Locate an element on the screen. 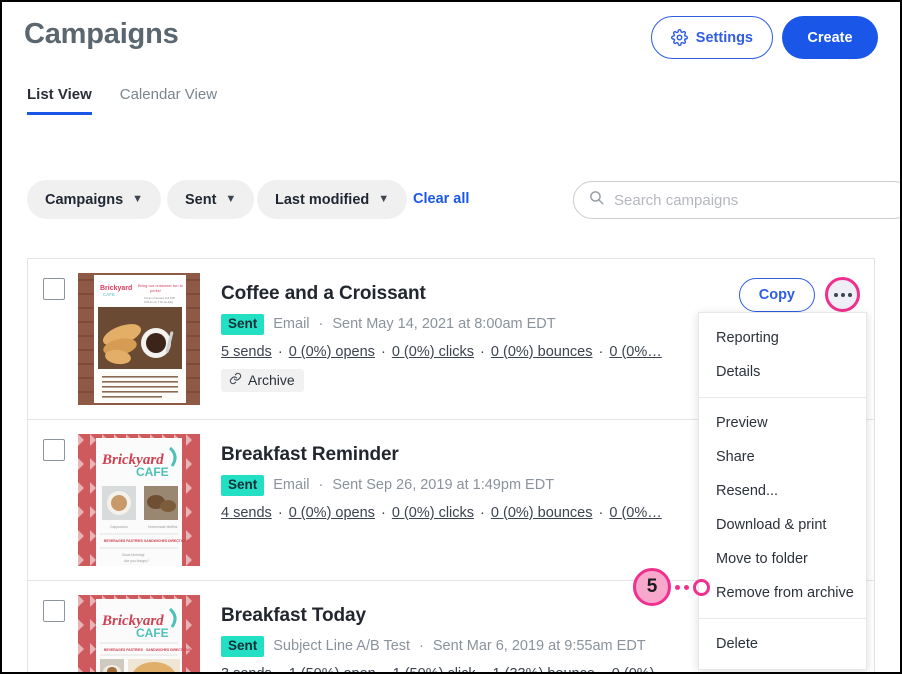 The image size is (902, 674). tab-calendar-view: Calendar View is located at coordinates (168, 100).